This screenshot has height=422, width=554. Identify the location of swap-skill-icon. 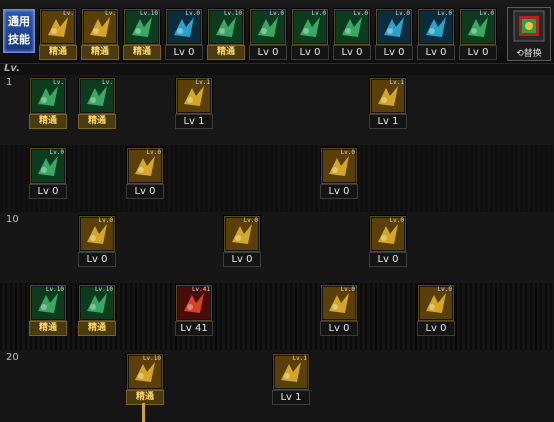
(529, 26).